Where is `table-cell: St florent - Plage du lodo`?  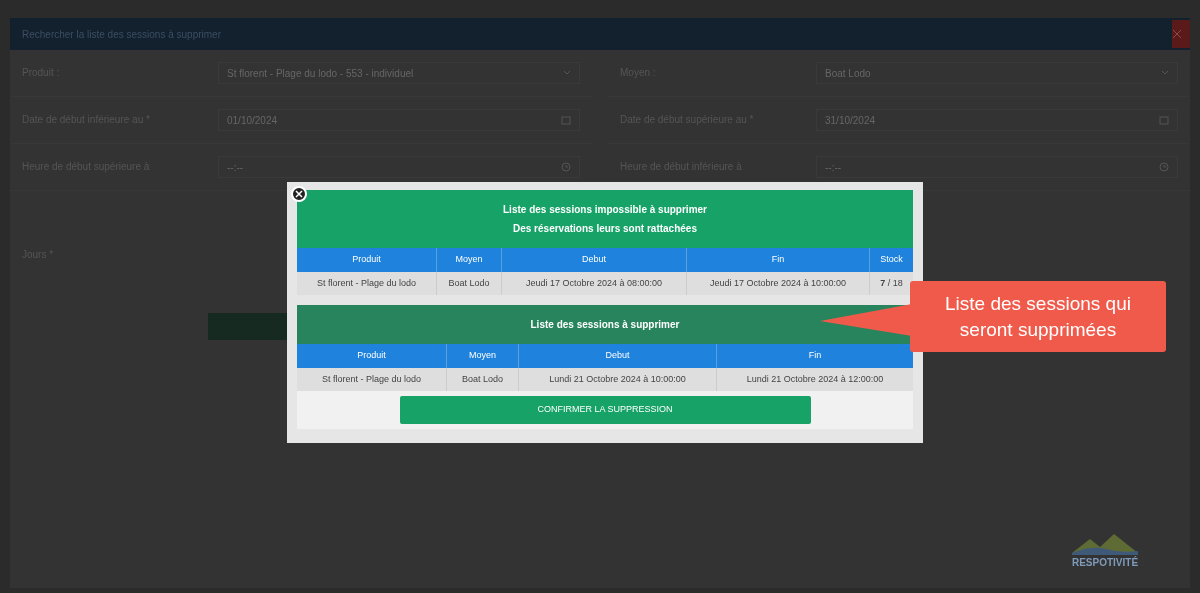 table-cell: St florent - Plage du lodo is located at coordinates (367, 283).